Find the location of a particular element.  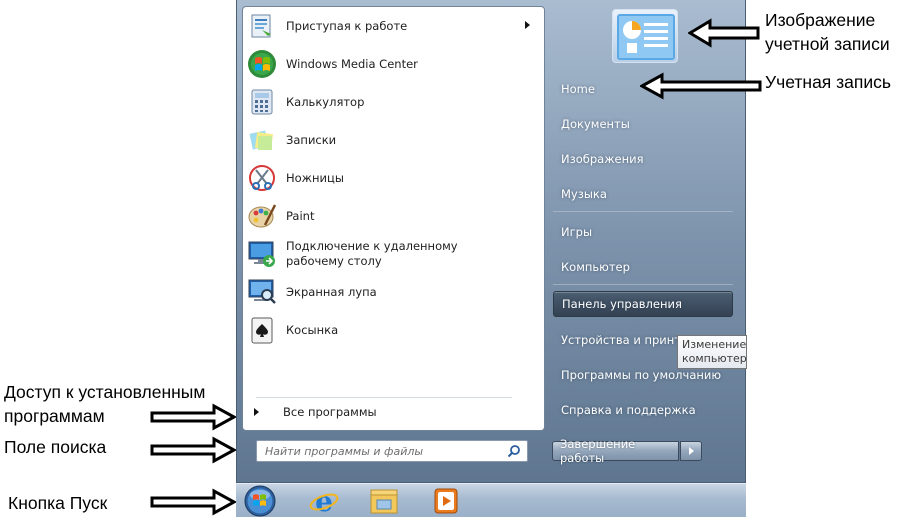

magnifier-icon is located at coordinates (262, 292).